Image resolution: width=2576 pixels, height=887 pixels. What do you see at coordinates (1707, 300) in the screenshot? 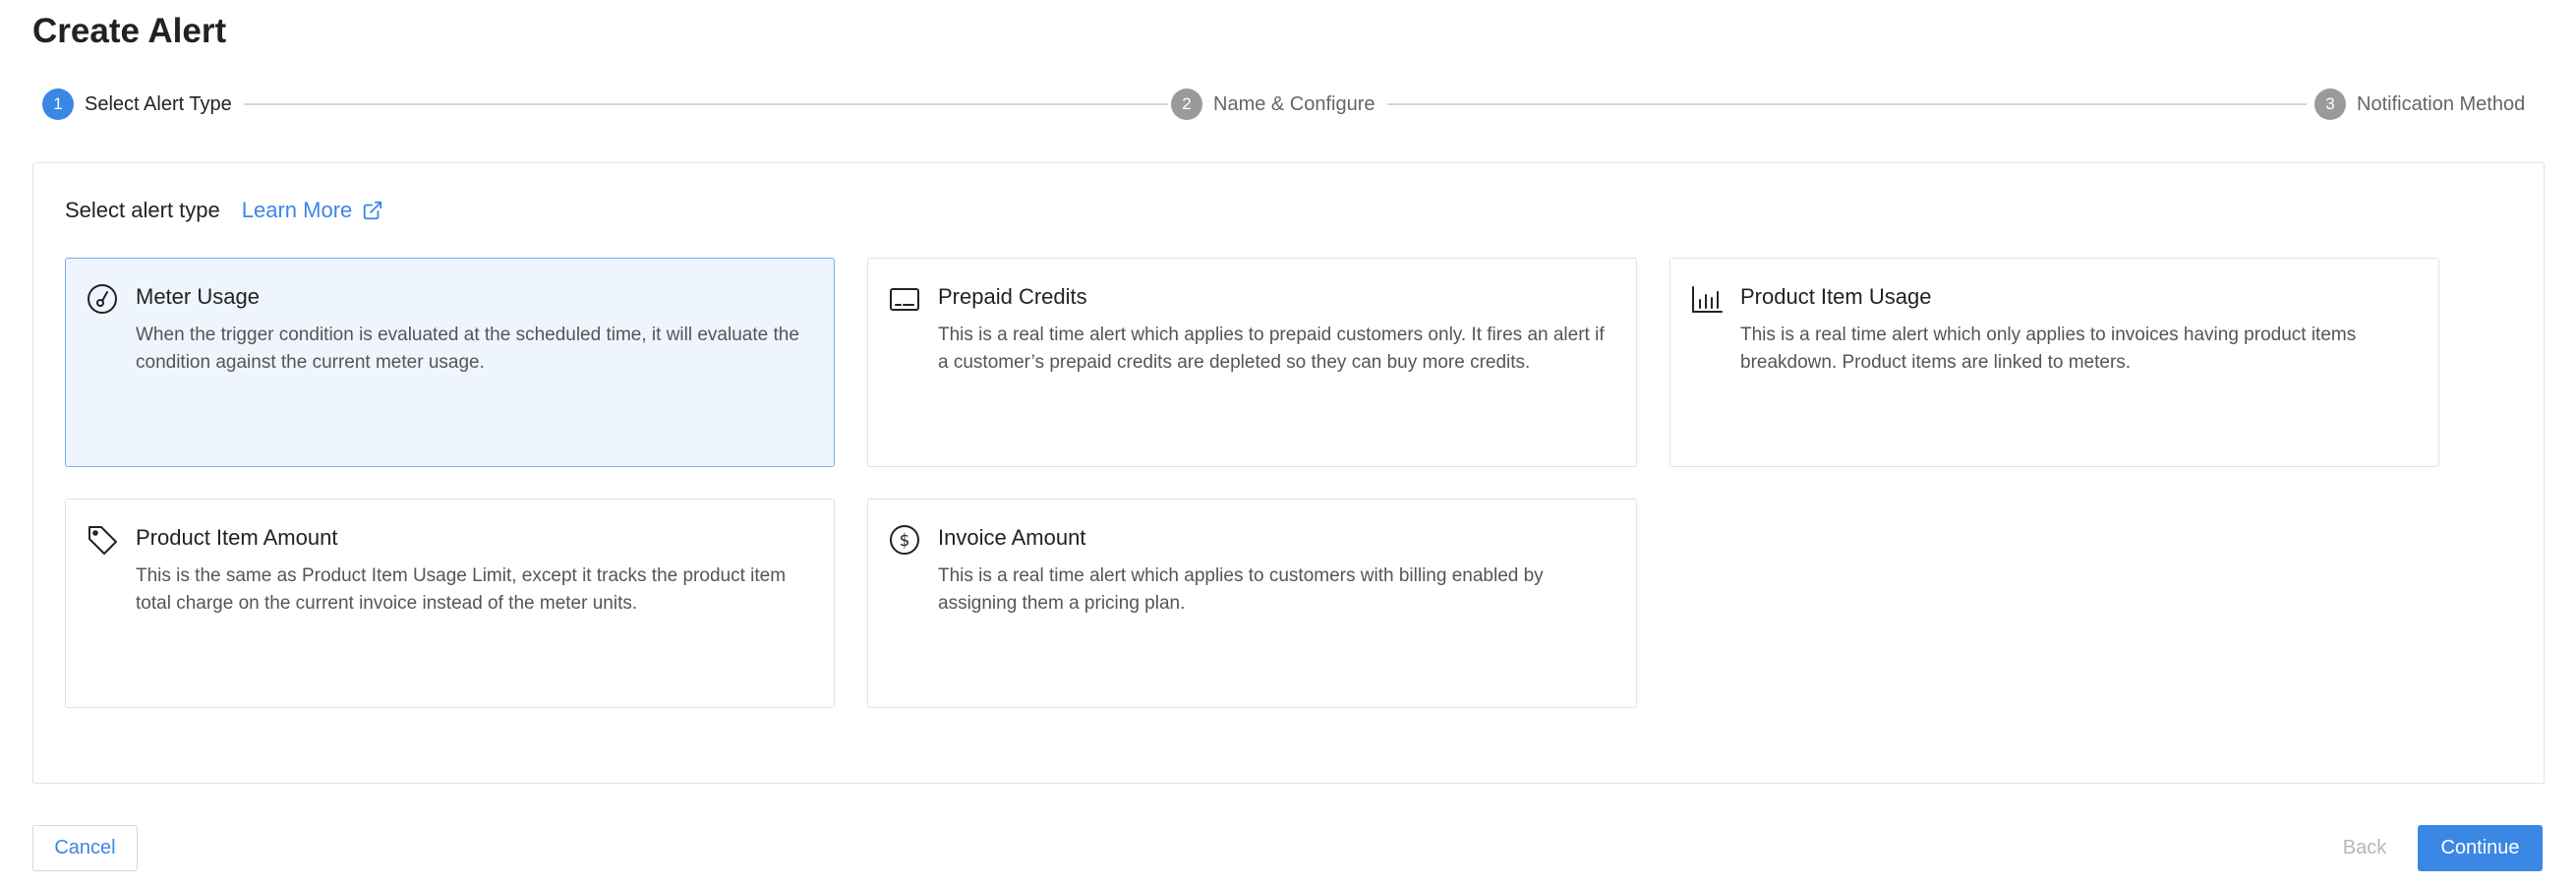
I see `bar-chart-icon` at bounding box center [1707, 300].